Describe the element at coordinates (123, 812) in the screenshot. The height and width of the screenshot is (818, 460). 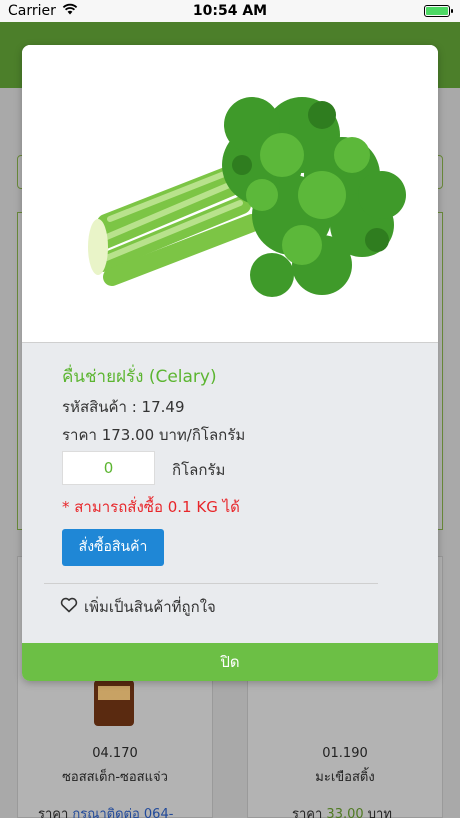
I see `price-value-left: กรุณาติดต่อ 064-` at that location.